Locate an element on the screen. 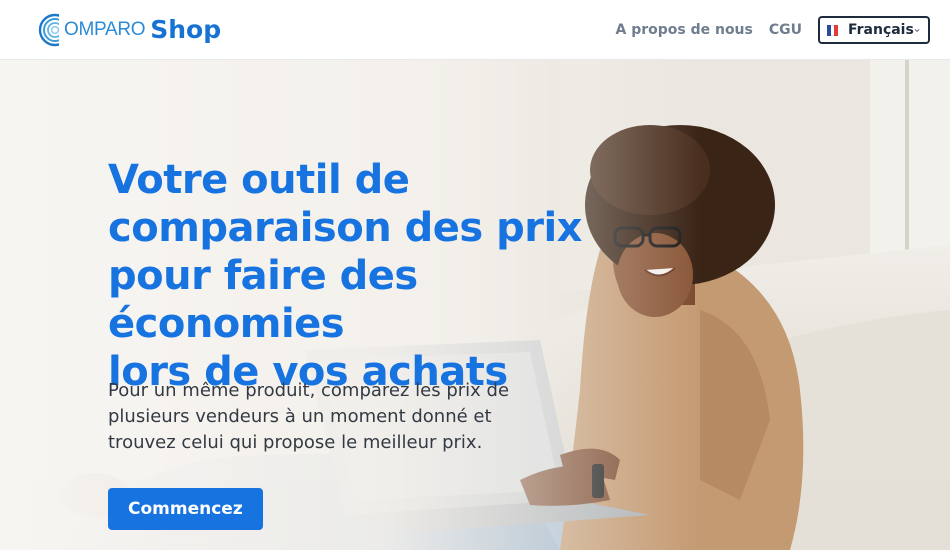  logo-text: OMPARO is located at coordinates (105, 29).